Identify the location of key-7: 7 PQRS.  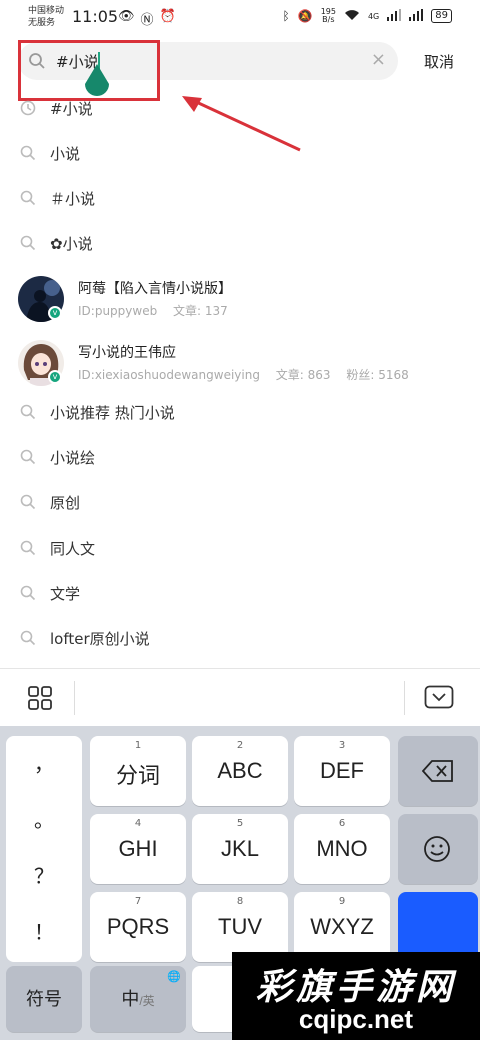
(138, 927).